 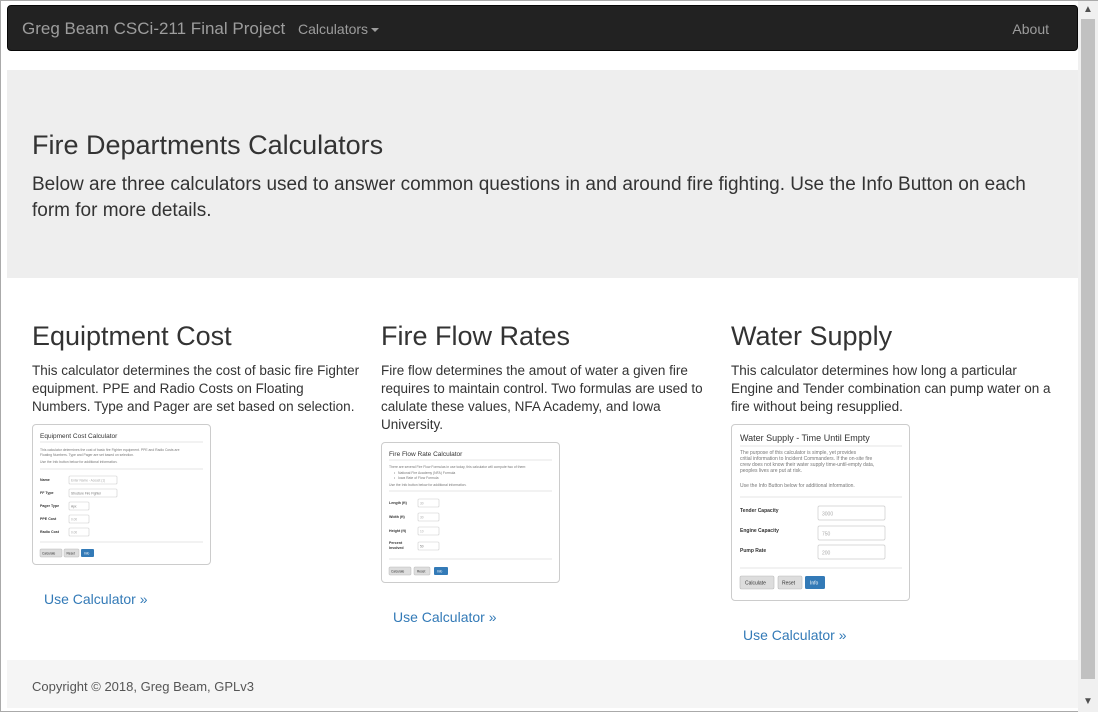 I want to click on svg-text: 3000, so click(x=827, y=515).